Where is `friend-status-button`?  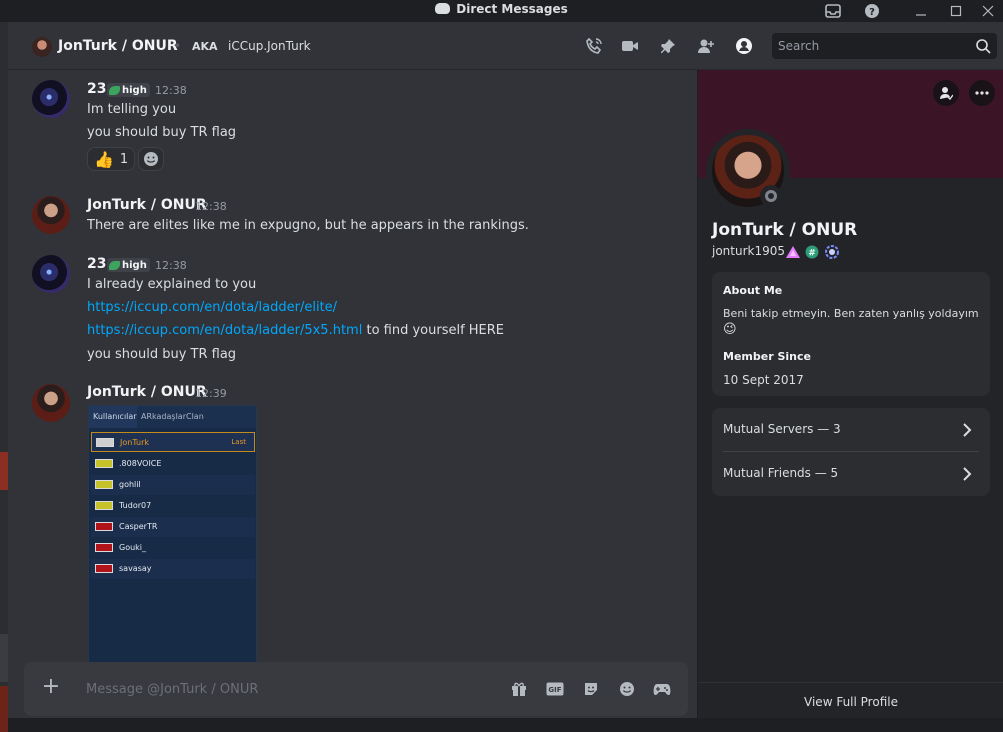
friend-status-button is located at coordinates (946, 93).